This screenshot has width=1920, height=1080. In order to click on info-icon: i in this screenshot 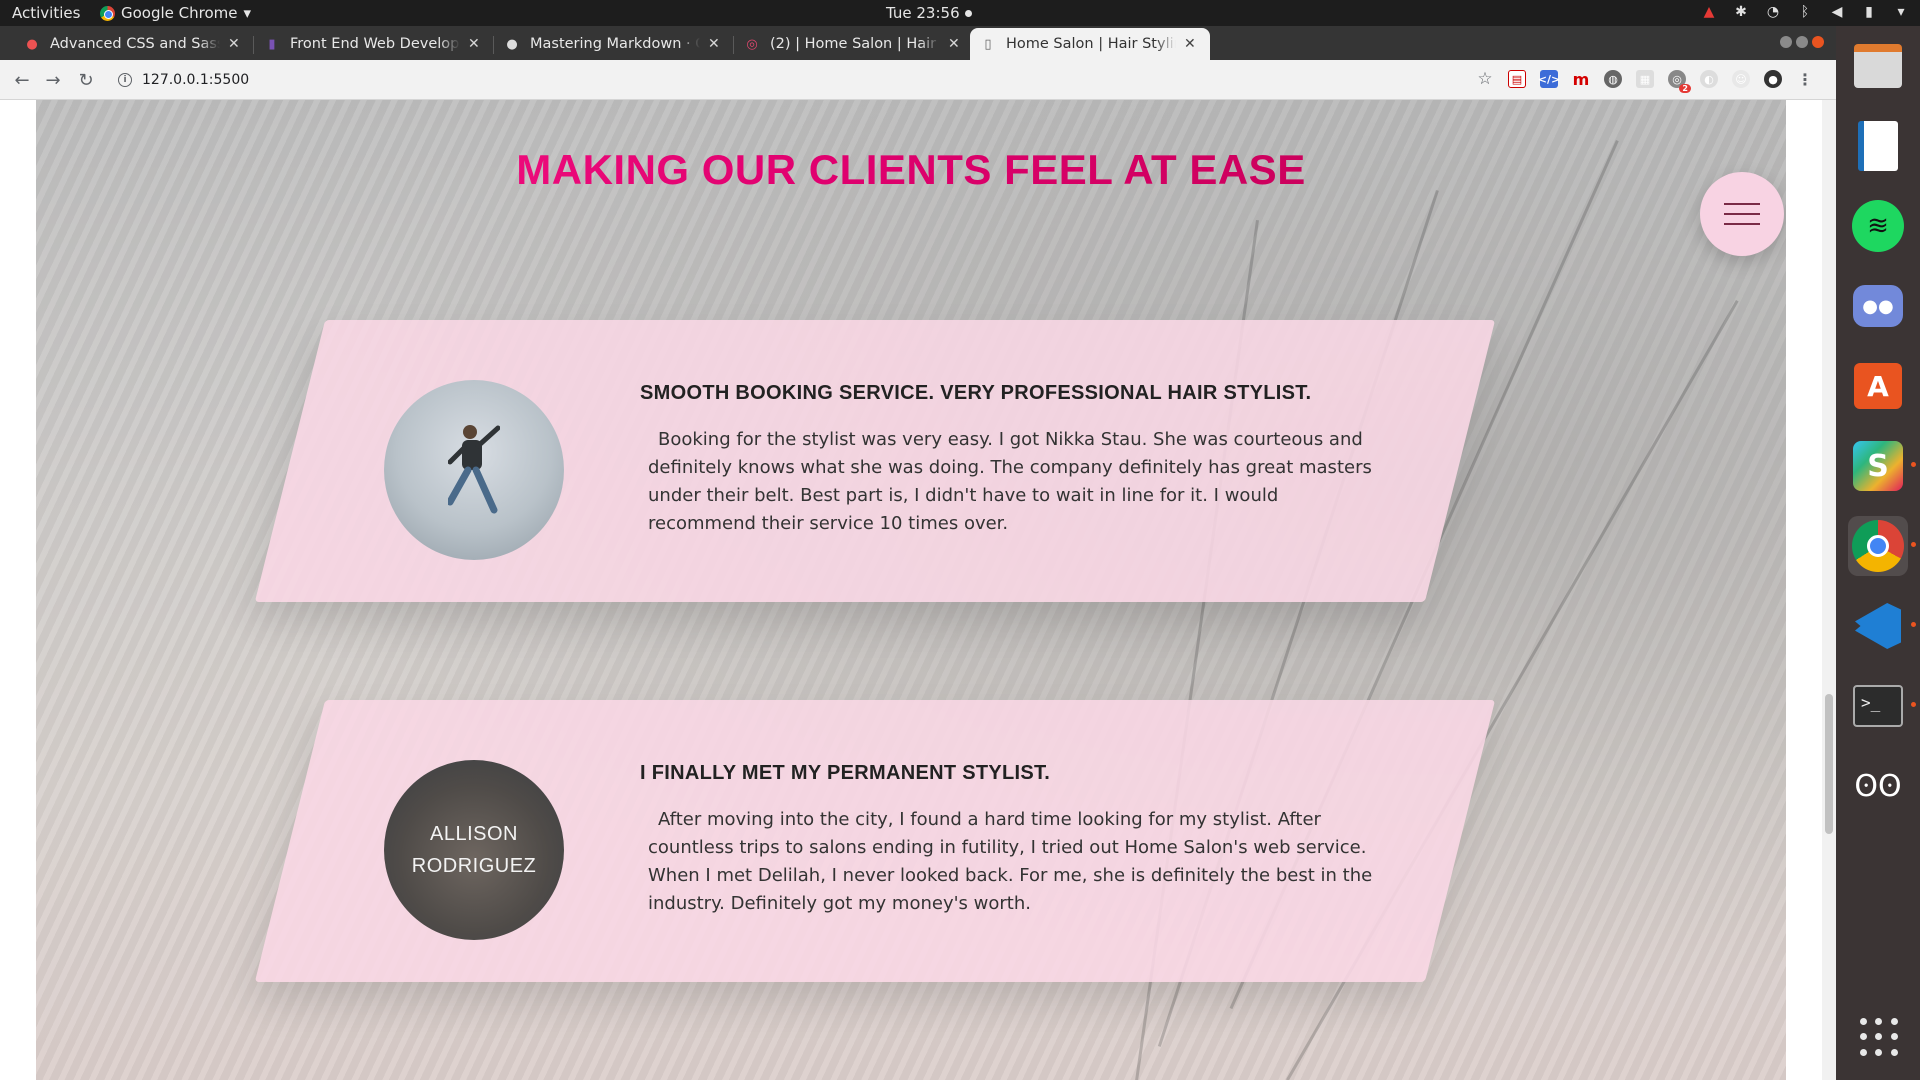, I will do `click(125, 80)`.